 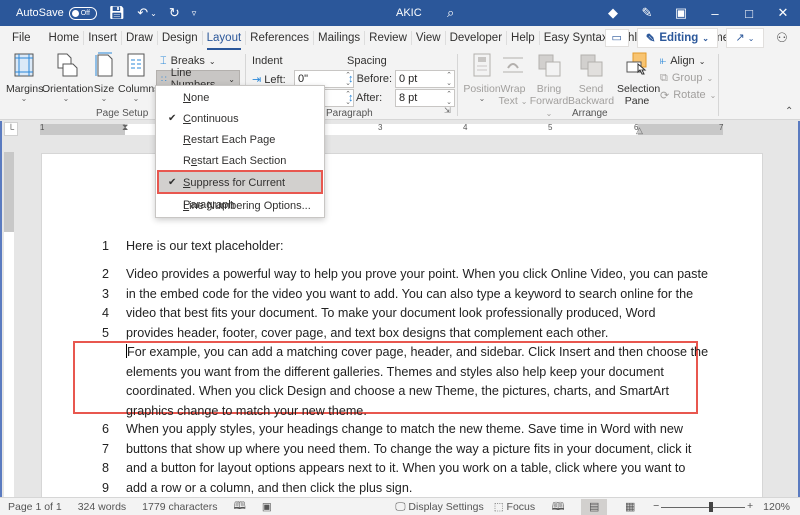 What do you see at coordinates (187, 119) in the screenshot?
I see `accelerator-key: C` at bounding box center [187, 119].